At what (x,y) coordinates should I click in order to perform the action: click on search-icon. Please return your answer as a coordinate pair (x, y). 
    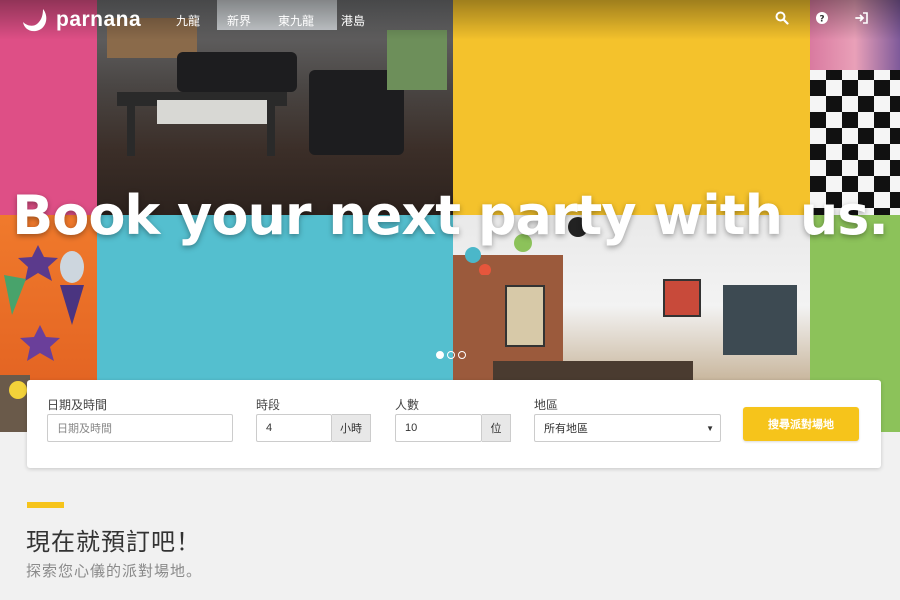
    Looking at the image, I should click on (782, 18).